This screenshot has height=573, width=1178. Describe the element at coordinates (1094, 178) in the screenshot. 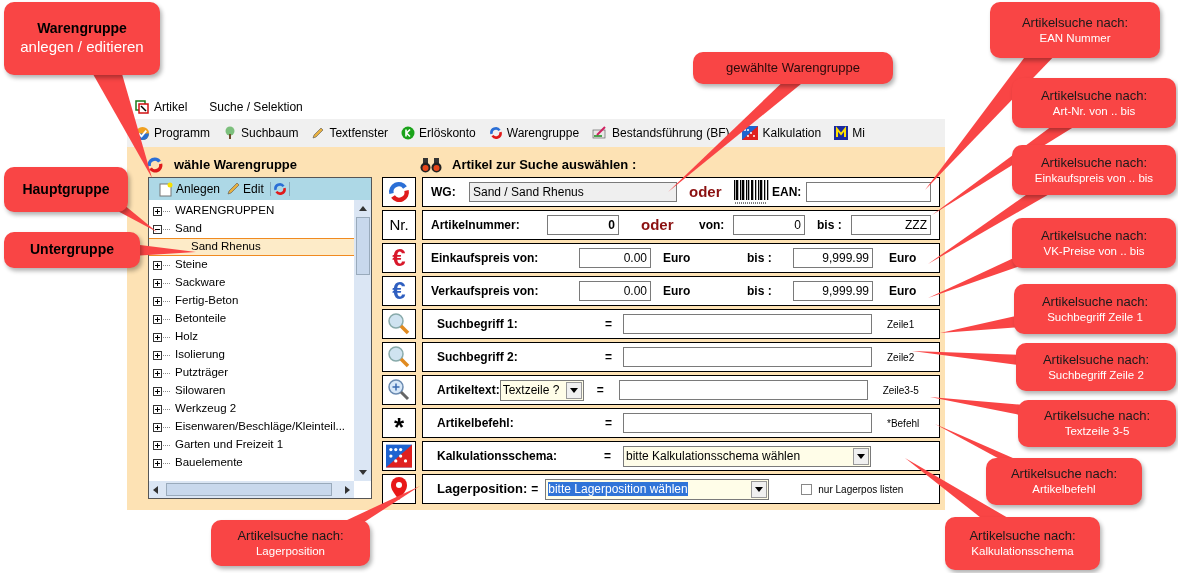

I see `callout-subtitle: Einkaufspreis von .. bis` at that location.